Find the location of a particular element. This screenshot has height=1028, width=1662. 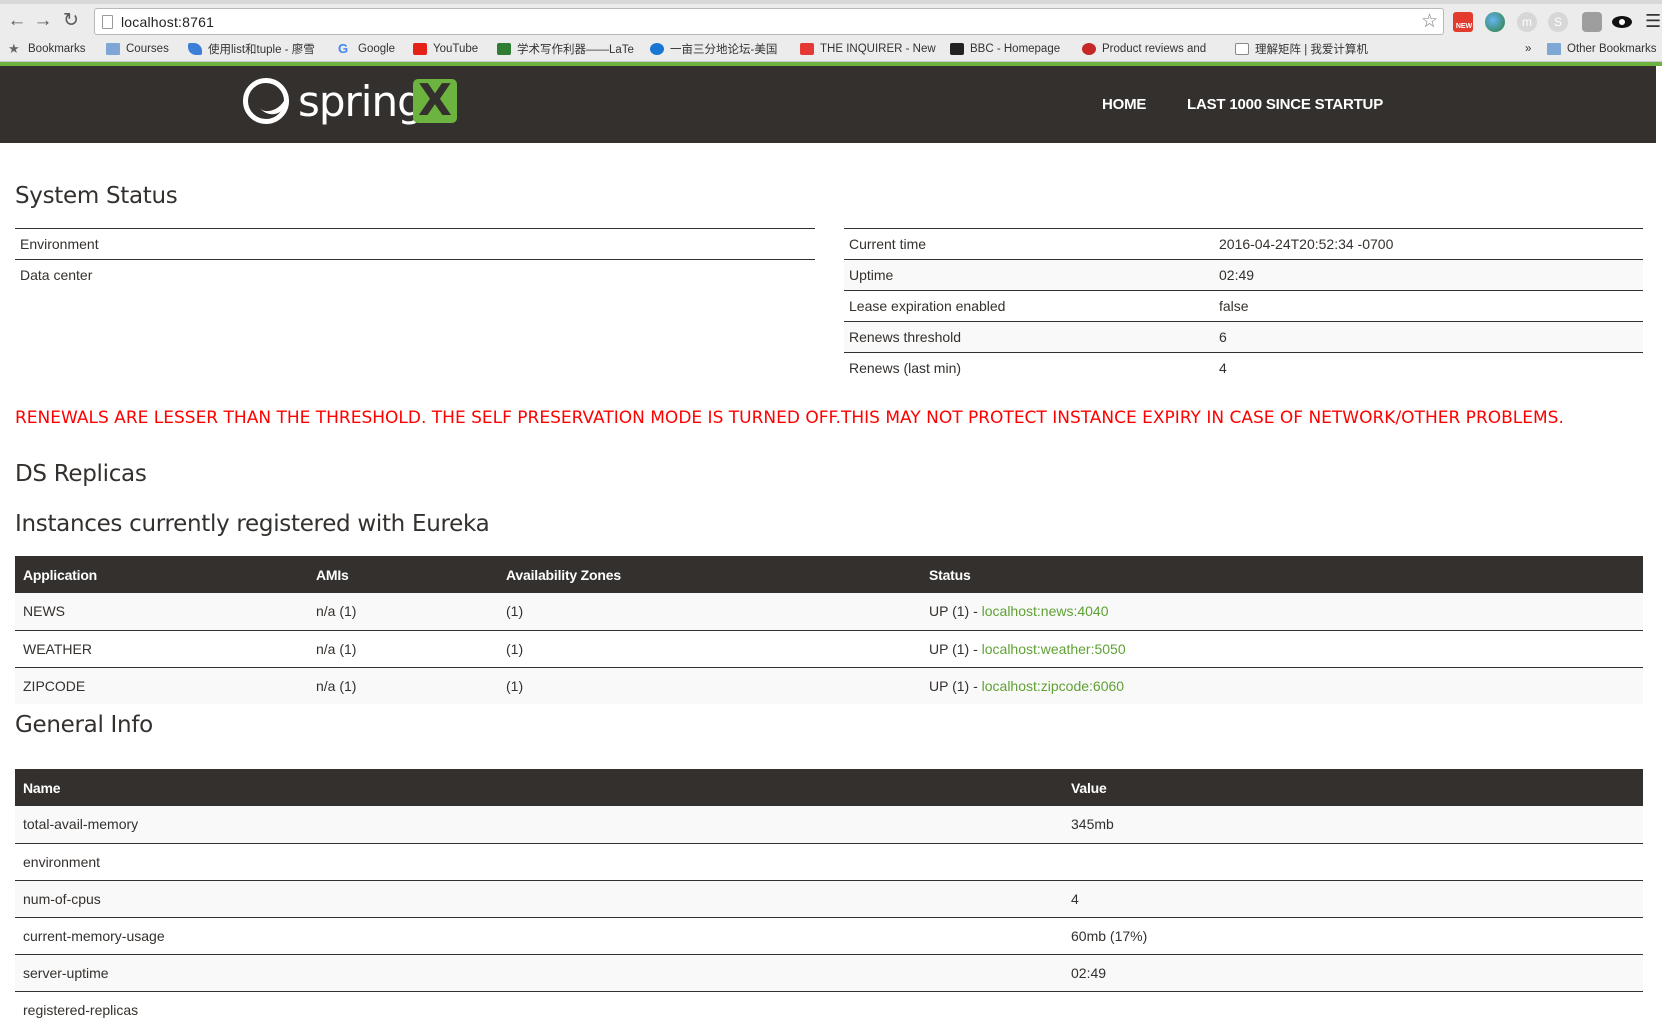

back-arrow-icon: ← is located at coordinates (17, 21).